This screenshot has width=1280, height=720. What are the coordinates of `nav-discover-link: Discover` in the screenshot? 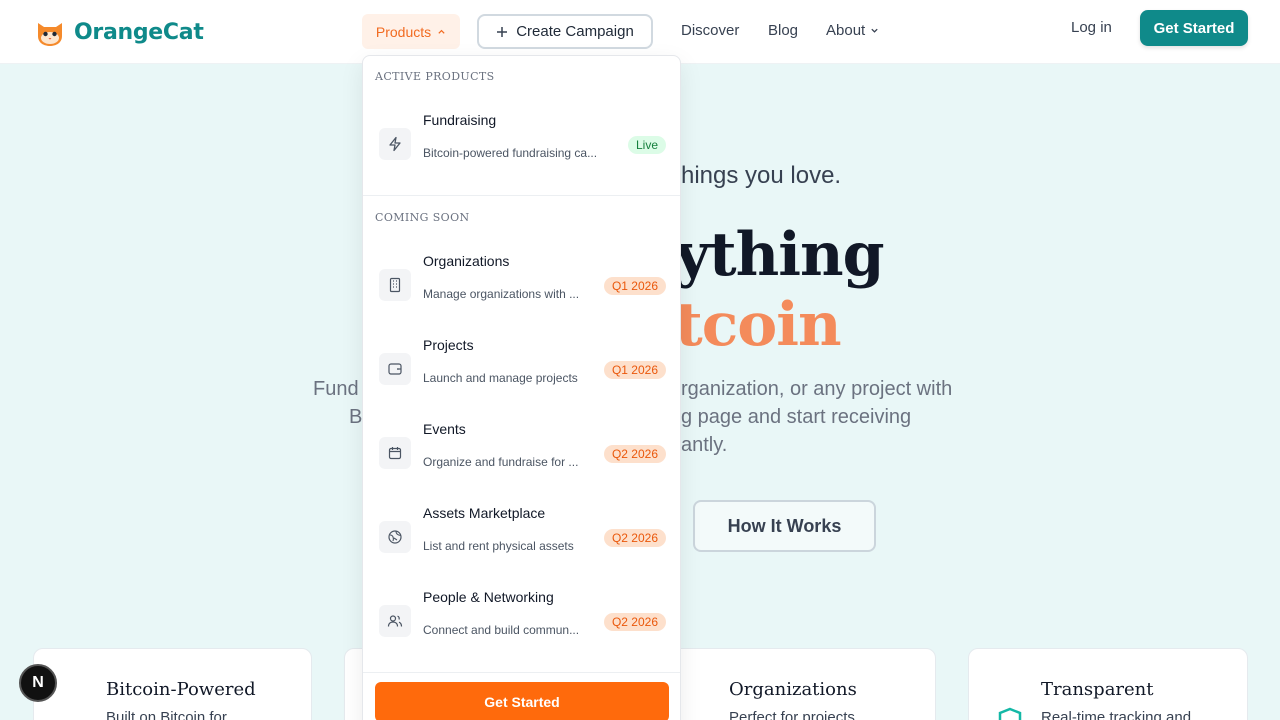 It's located at (710, 30).